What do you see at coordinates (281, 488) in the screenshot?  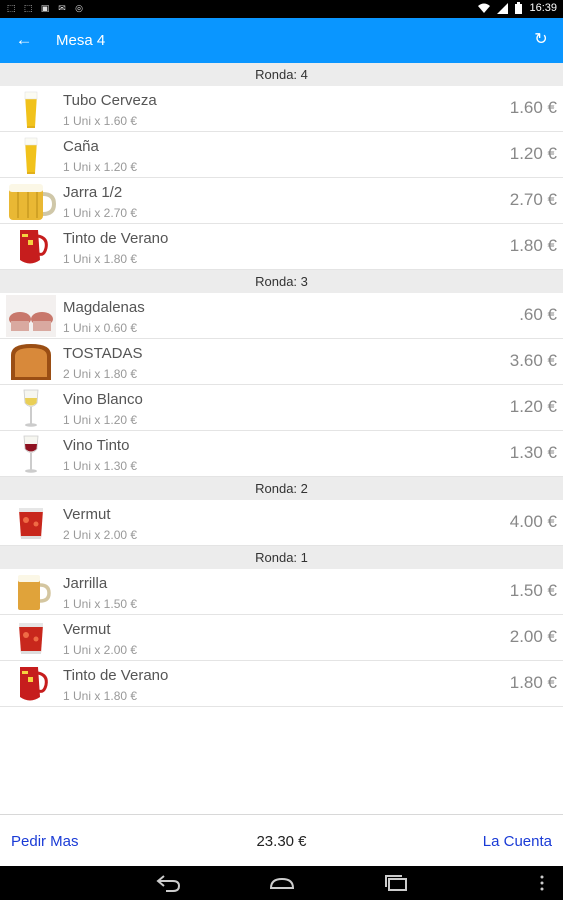 I see `round-header: Ronda: 2` at bounding box center [281, 488].